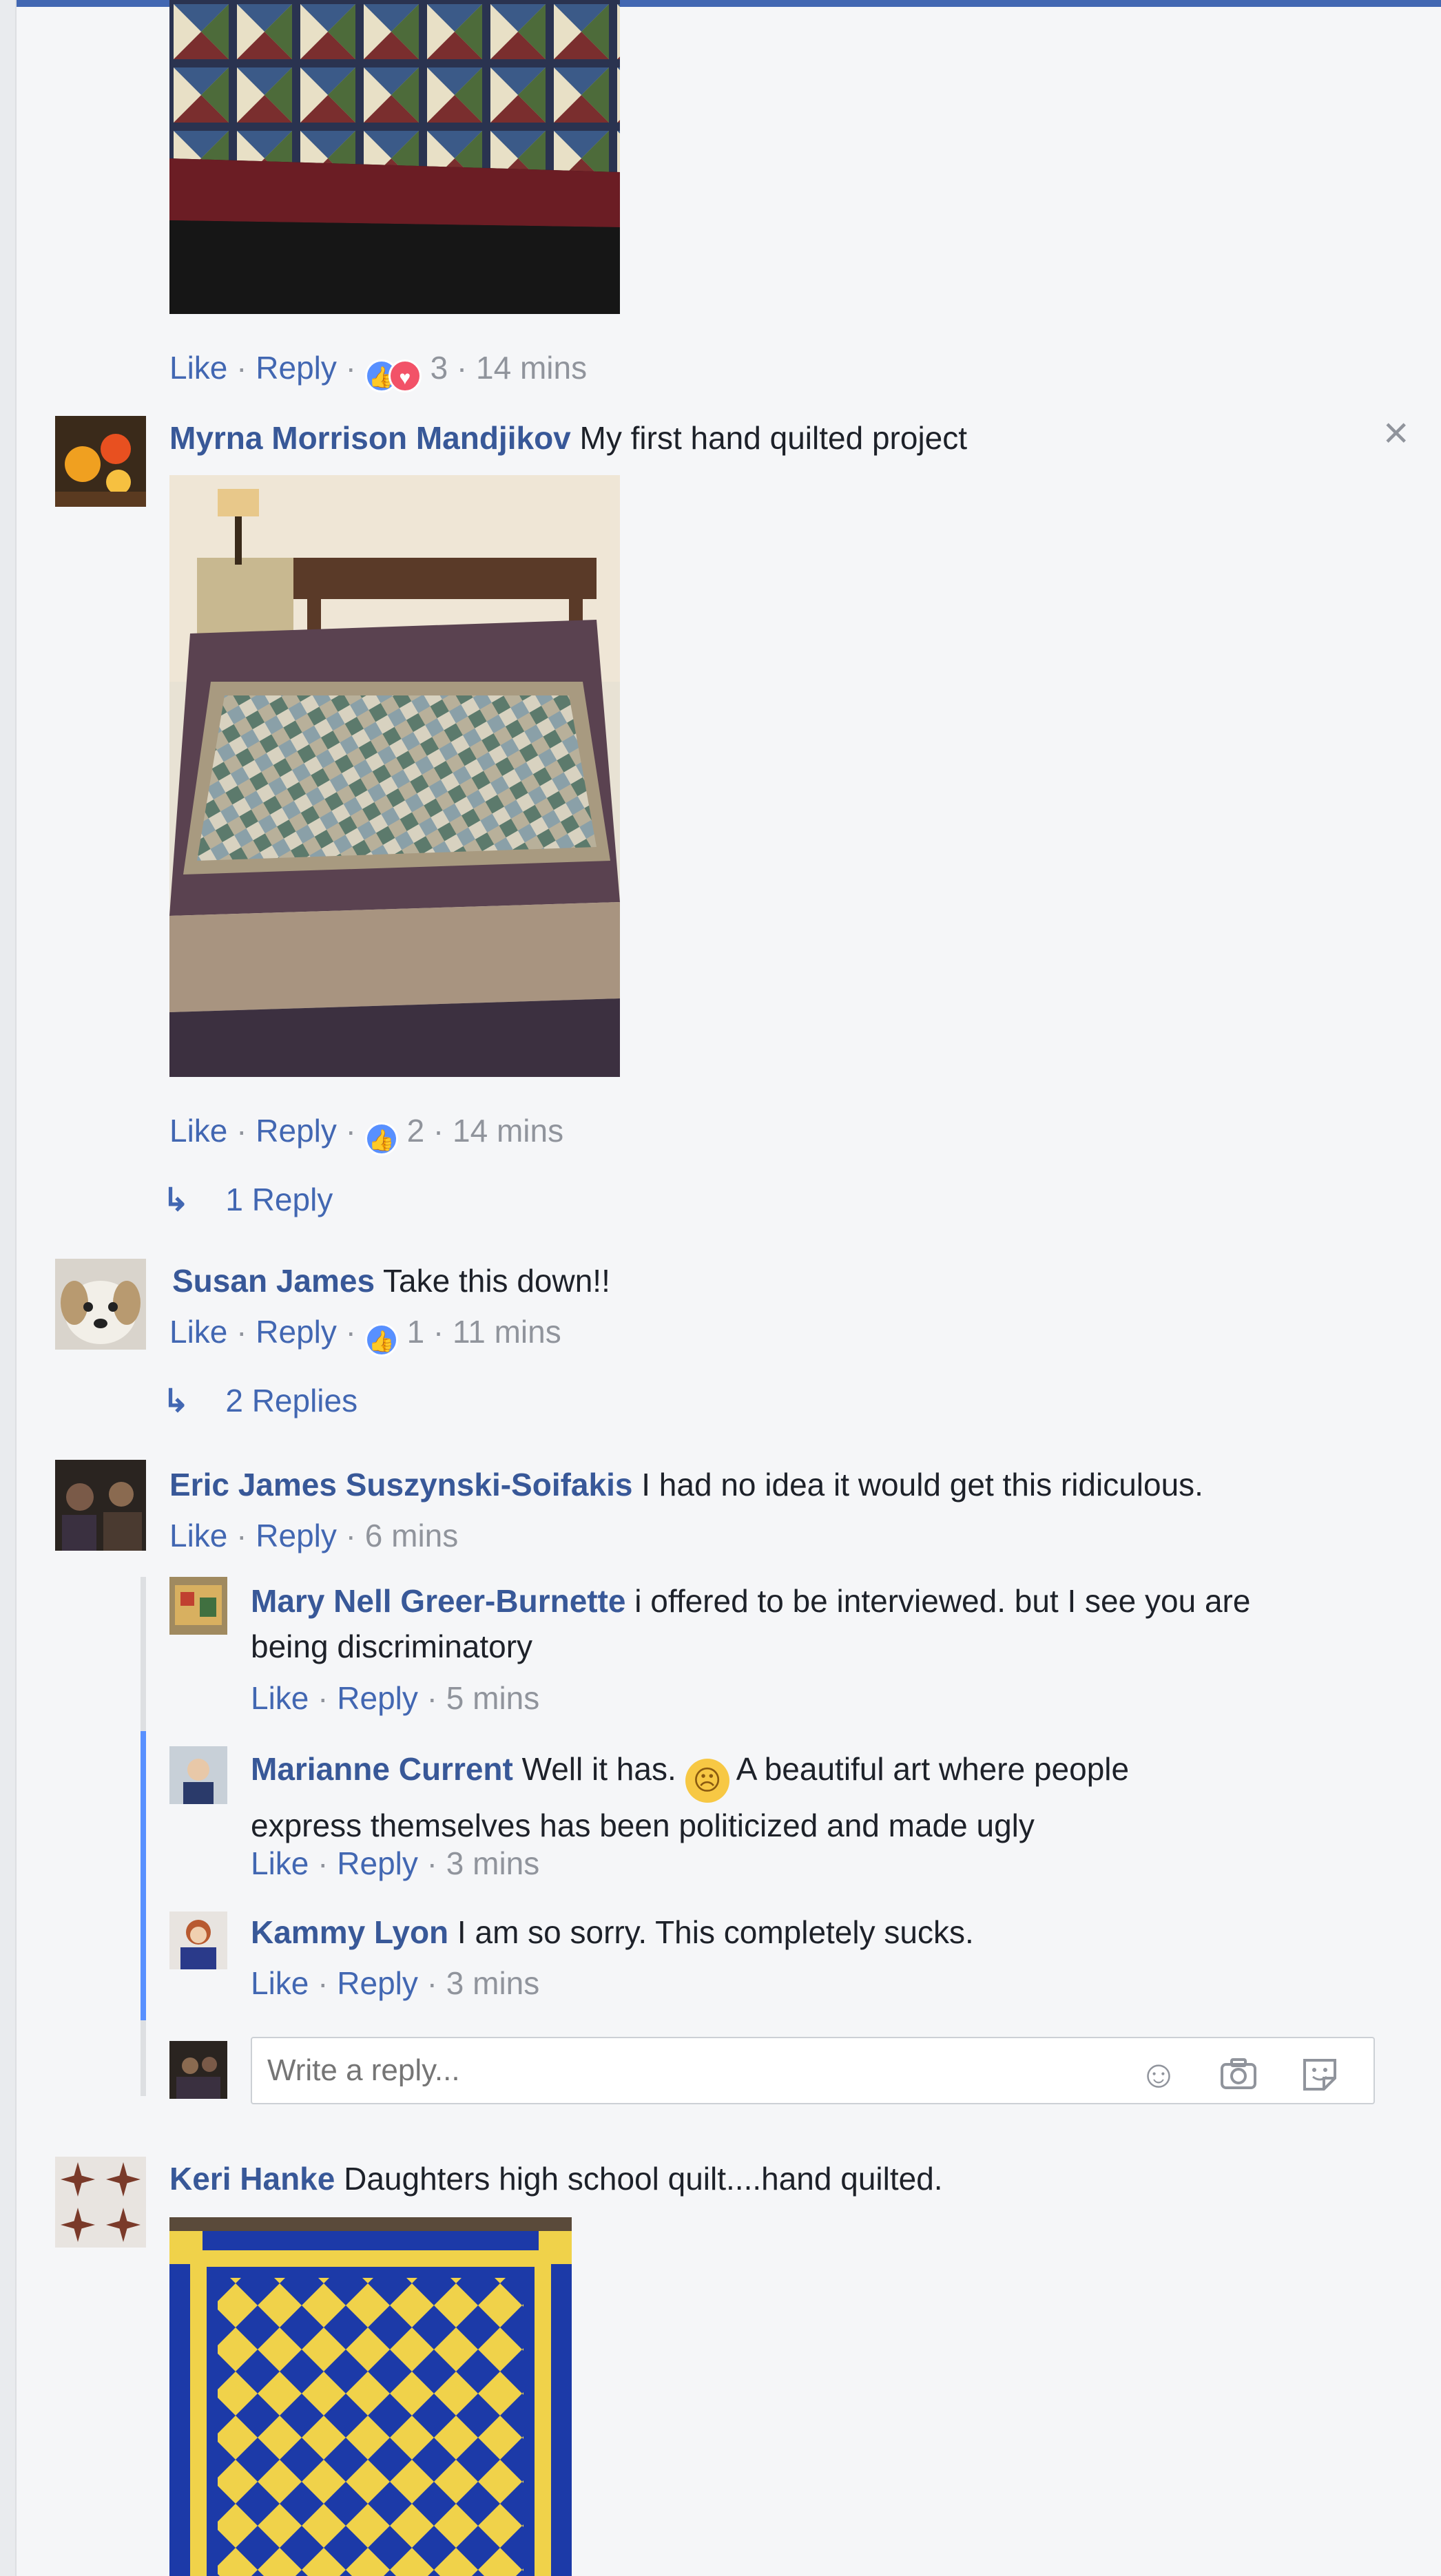 The width and height of the screenshot is (1441, 2576). Describe the element at coordinates (715, 1932) in the screenshot. I see `reply-text: I am so sorry. This completely sucks.` at that location.